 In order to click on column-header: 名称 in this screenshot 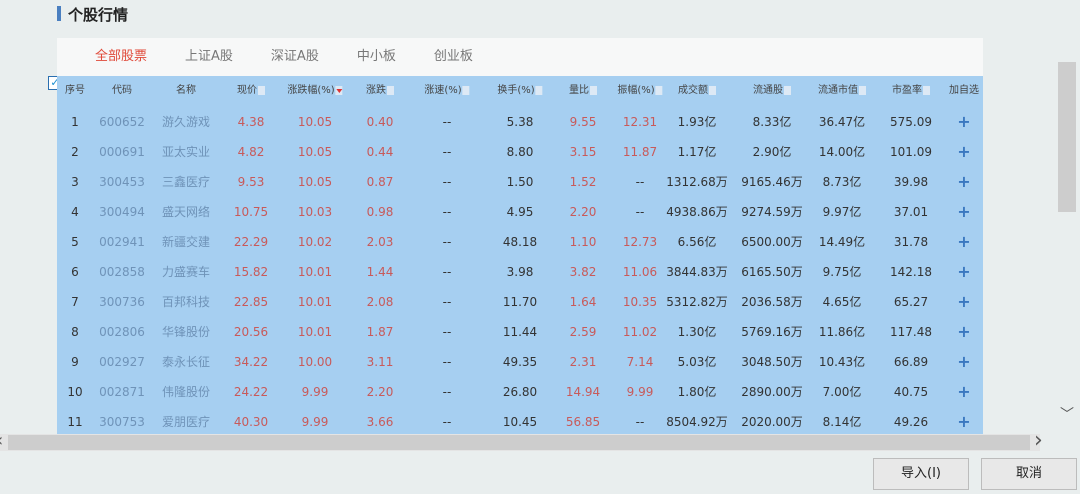, I will do `click(186, 91)`.